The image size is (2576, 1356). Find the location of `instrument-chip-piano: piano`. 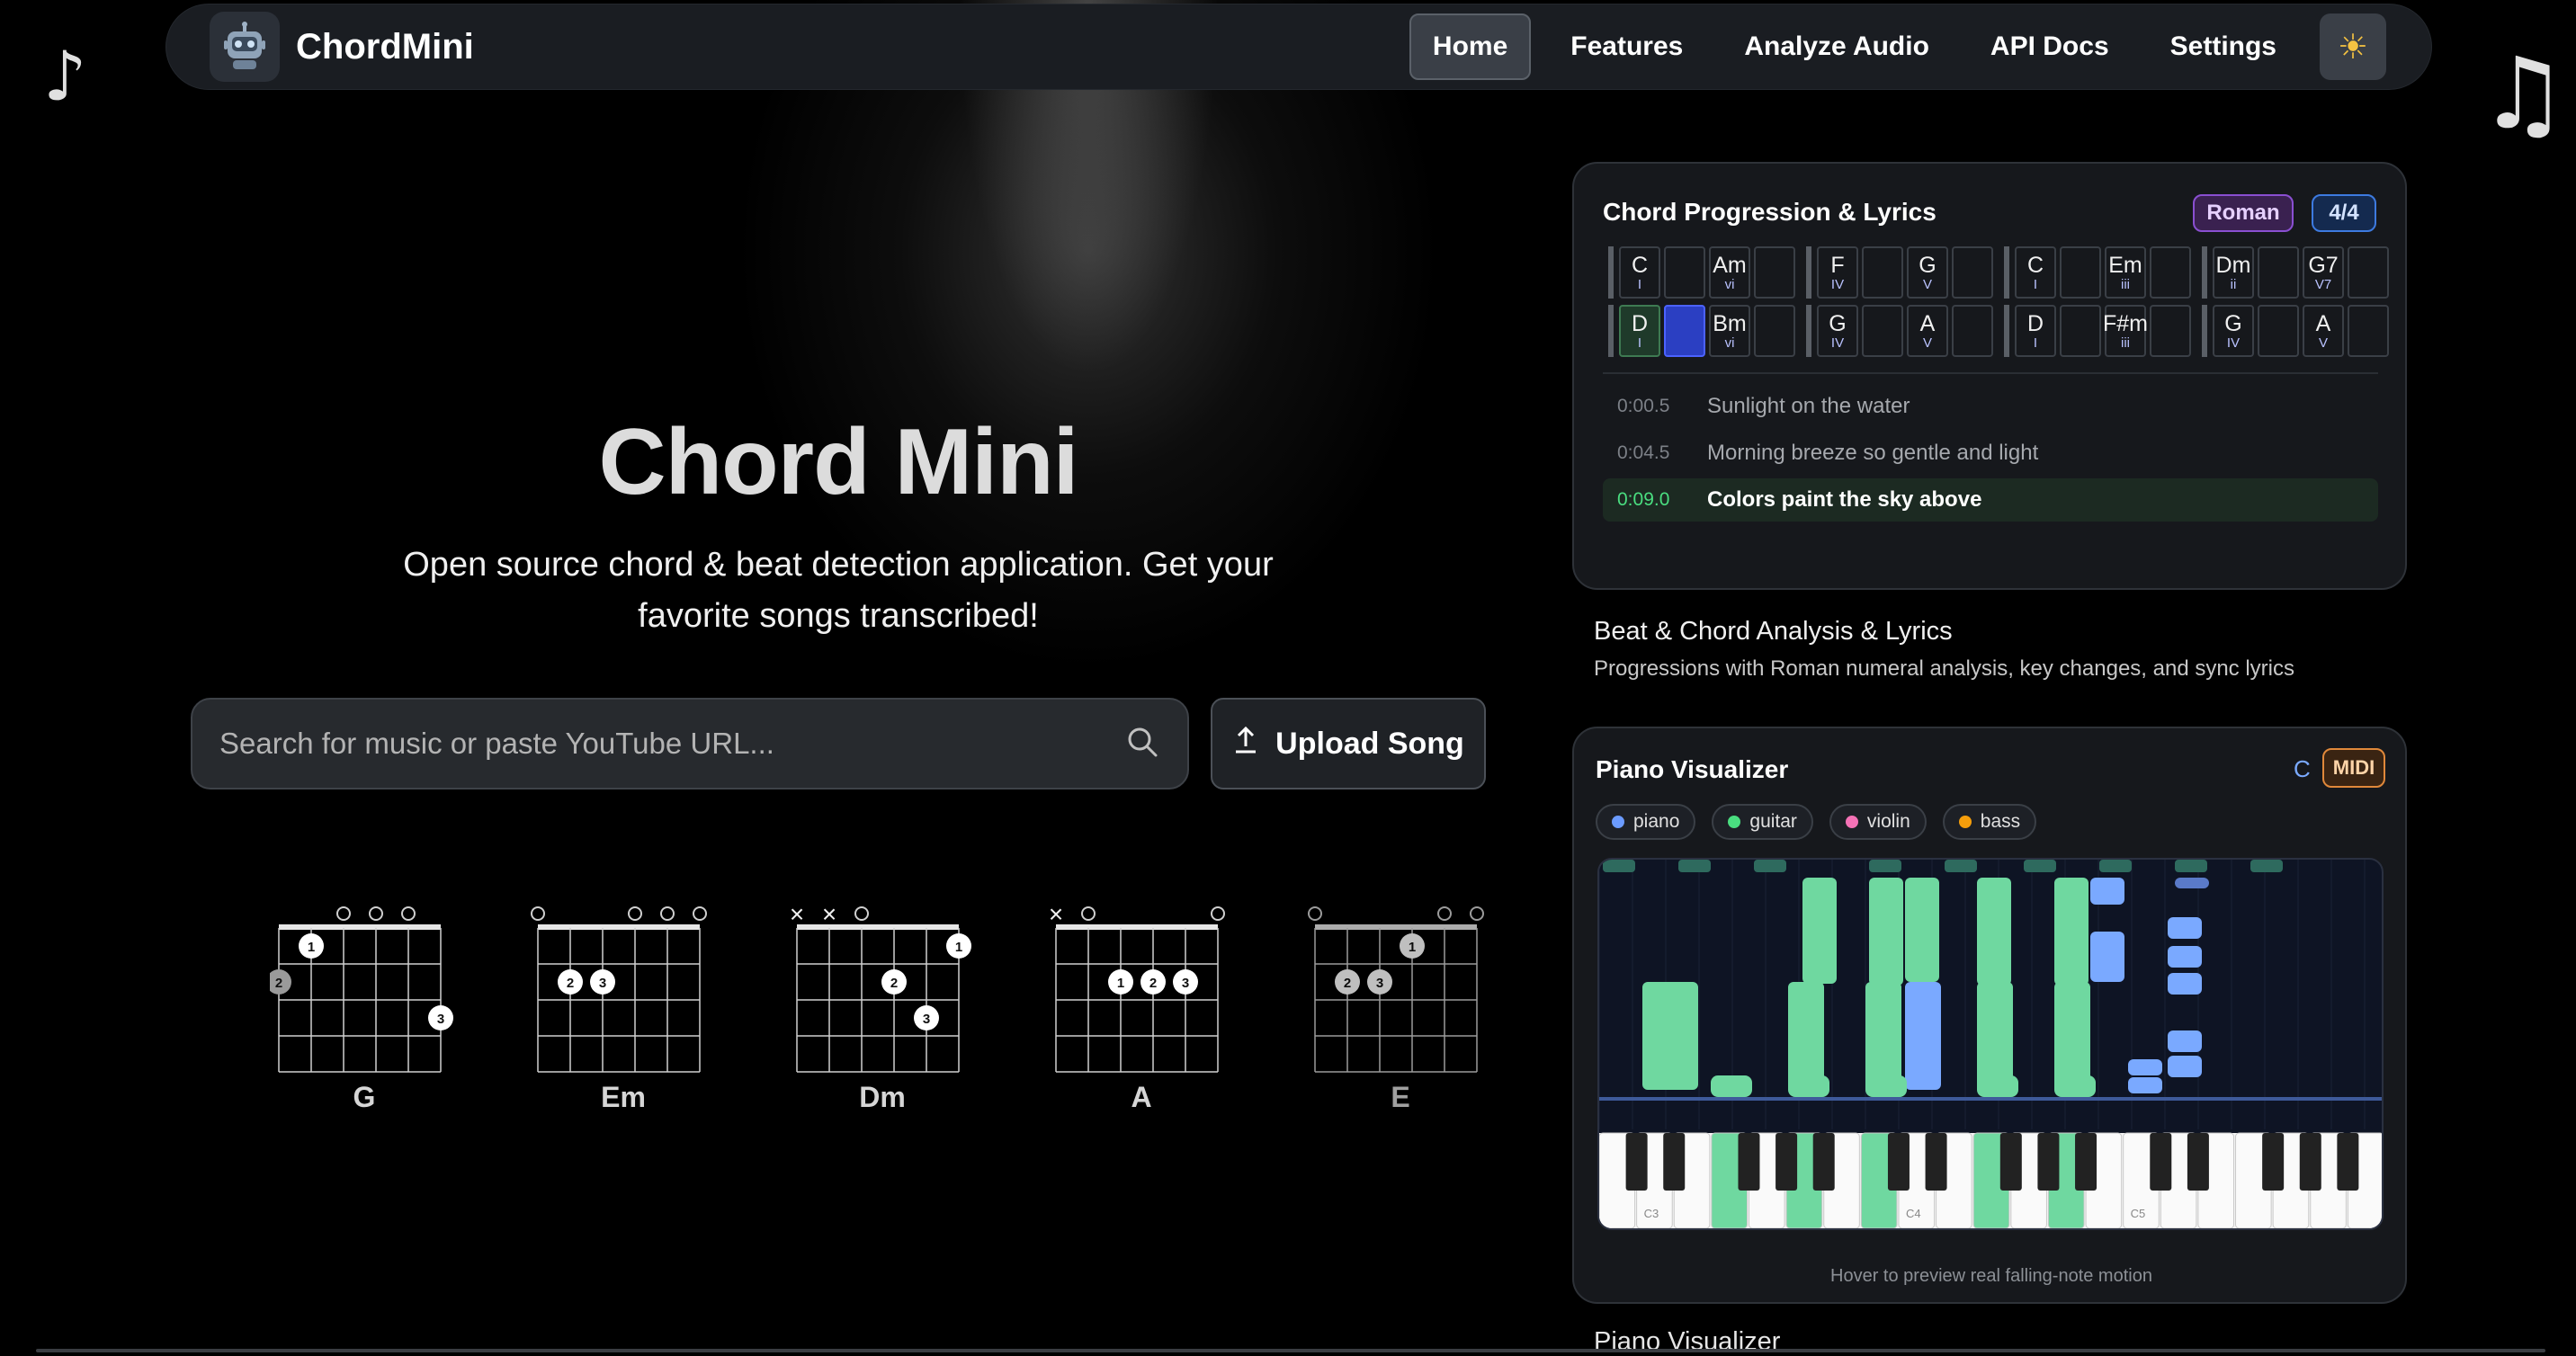

instrument-chip-piano: piano is located at coordinates (1646, 822).